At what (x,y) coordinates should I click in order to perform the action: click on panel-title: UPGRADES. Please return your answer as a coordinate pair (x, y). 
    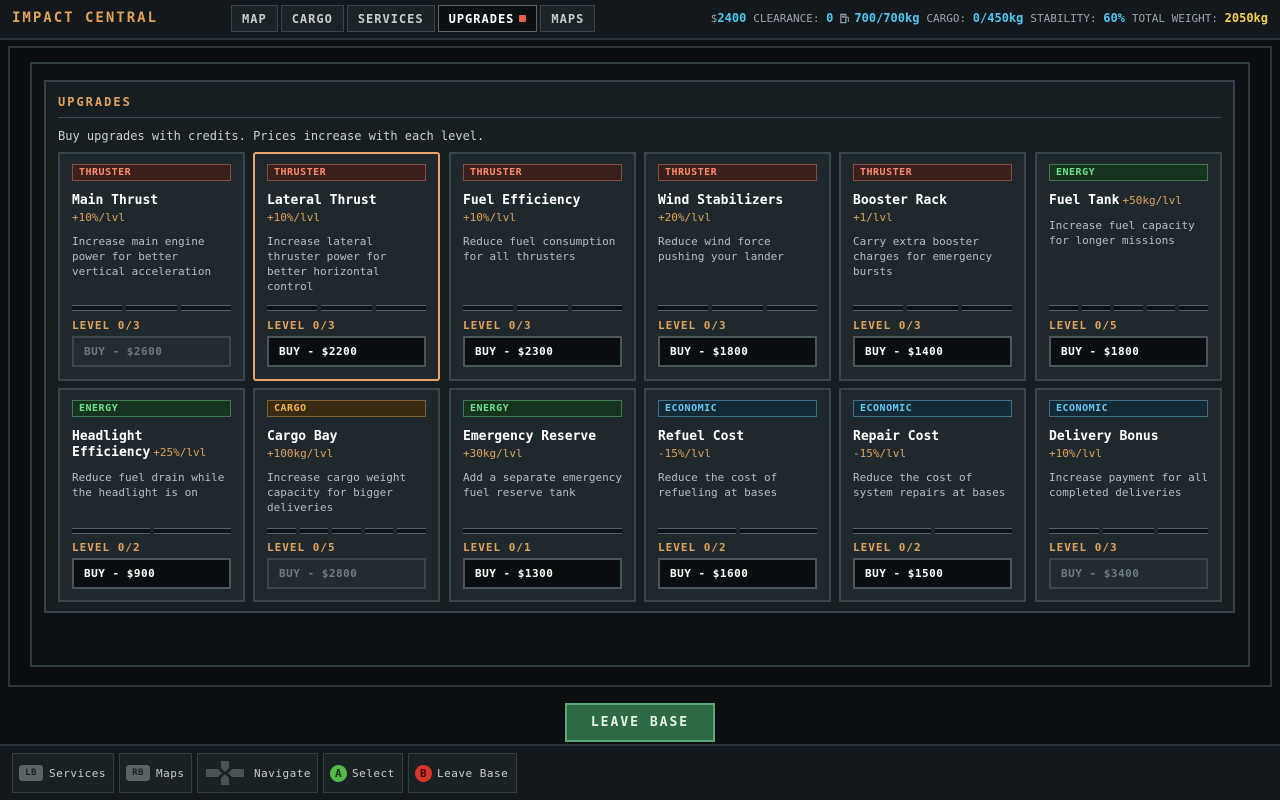
    Looking at the image, I should click on (95, 102).